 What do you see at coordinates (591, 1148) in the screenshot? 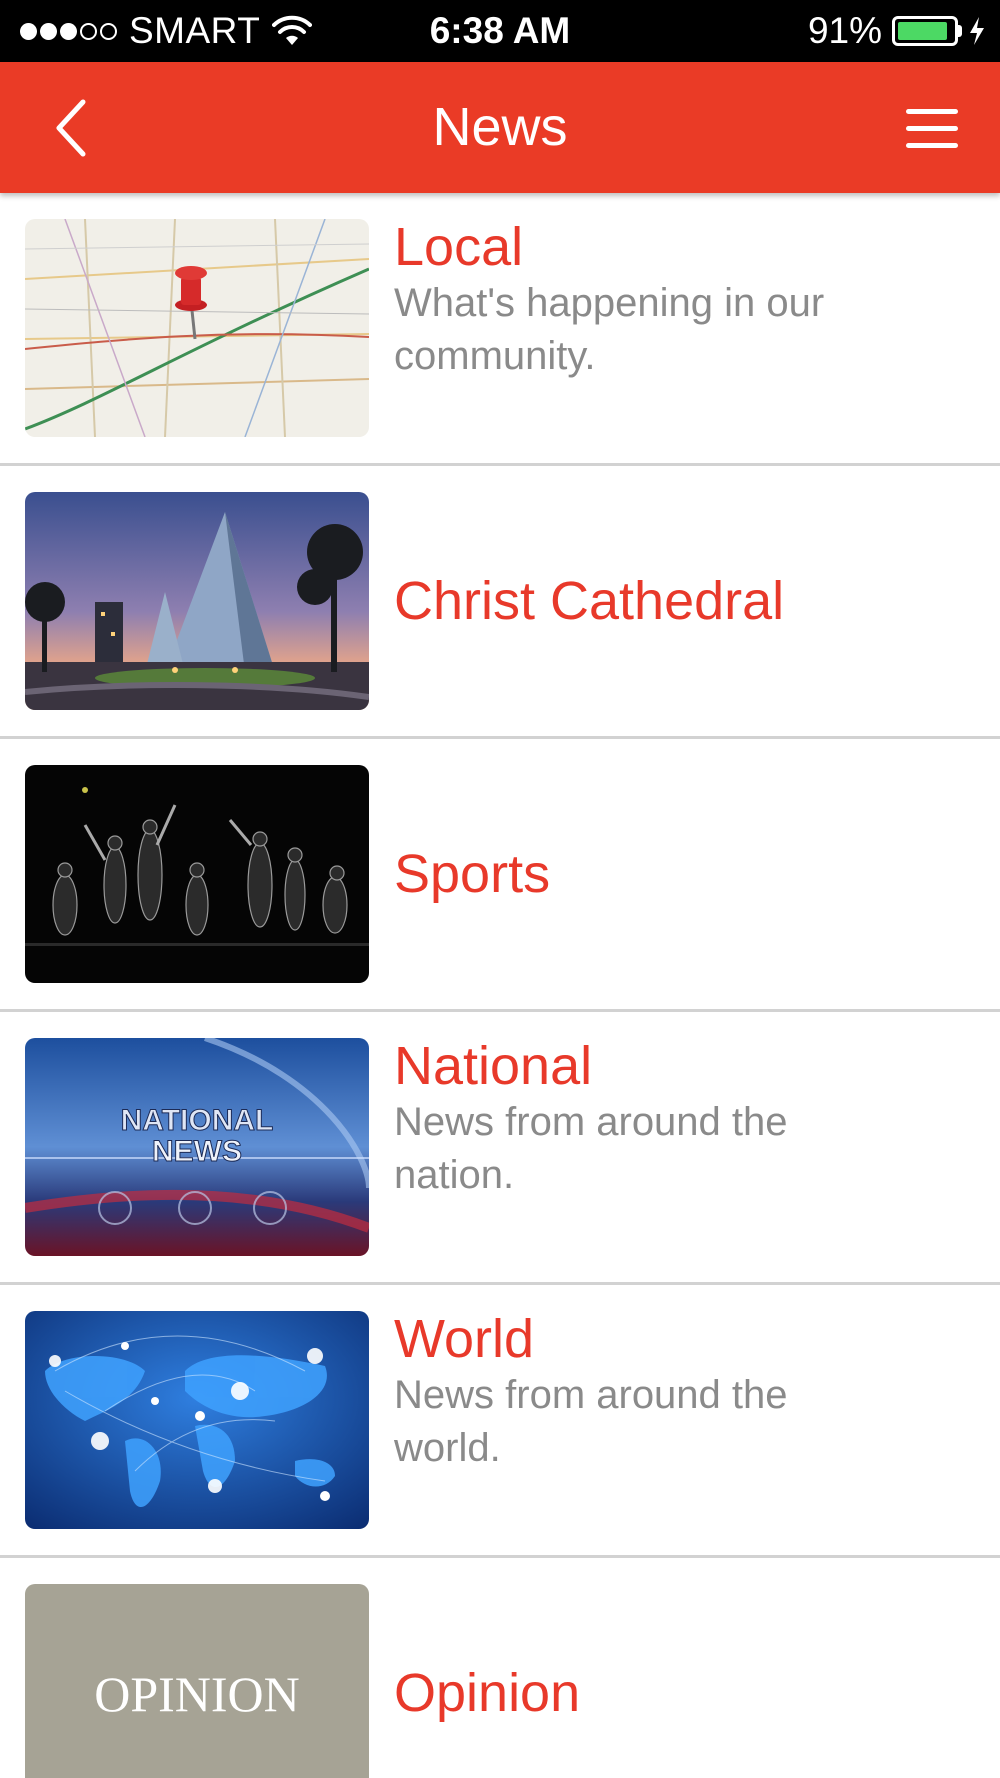
I see `item-description: News from around the nation.` at bounding box center [591, 1148].